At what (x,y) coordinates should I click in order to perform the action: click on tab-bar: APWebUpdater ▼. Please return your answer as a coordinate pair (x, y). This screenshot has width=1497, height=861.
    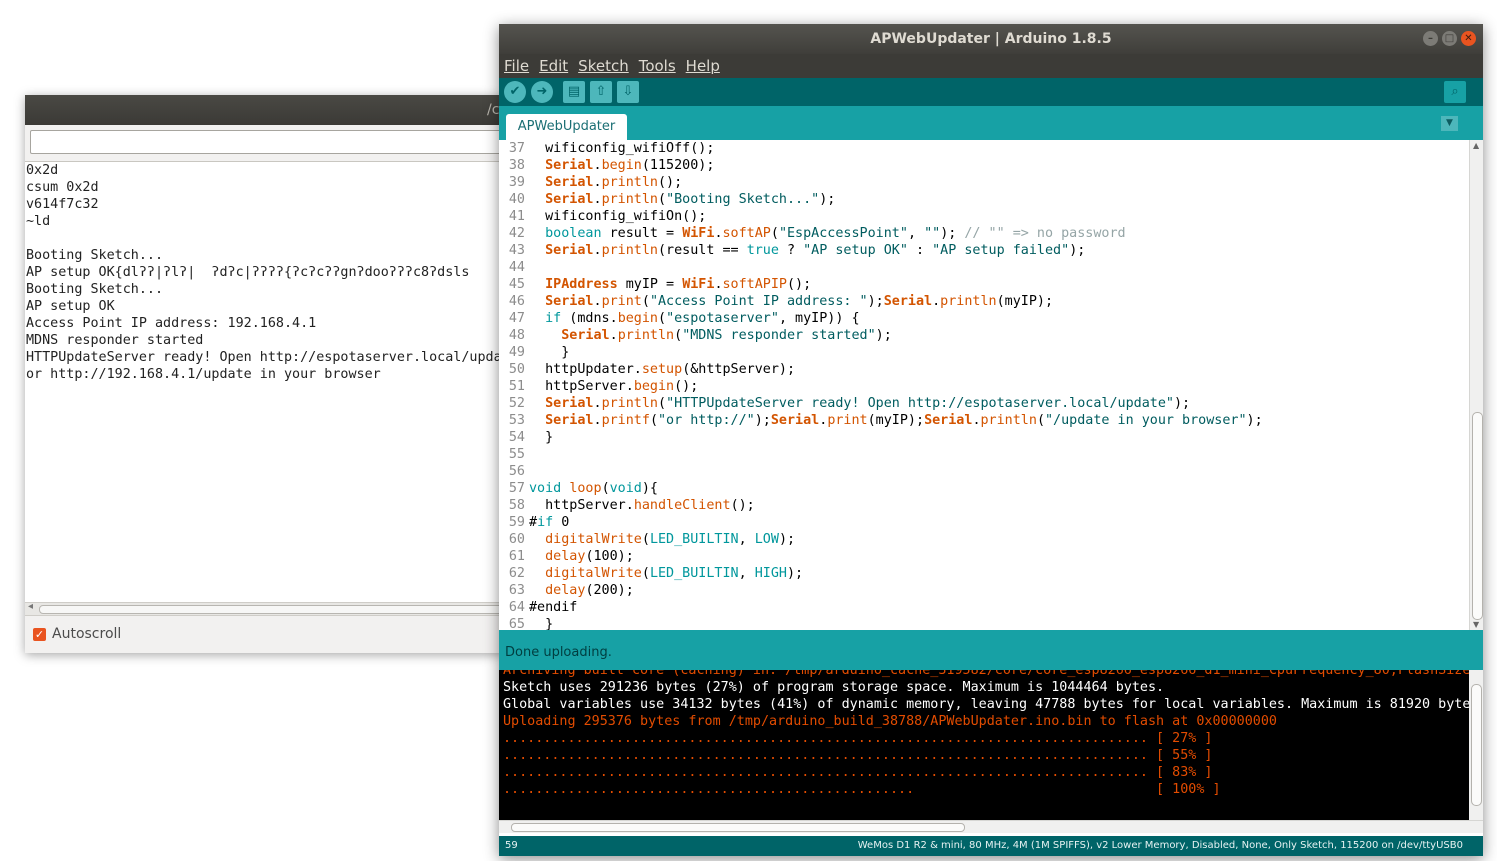
    Looking at the image, I should click on (991, 123).